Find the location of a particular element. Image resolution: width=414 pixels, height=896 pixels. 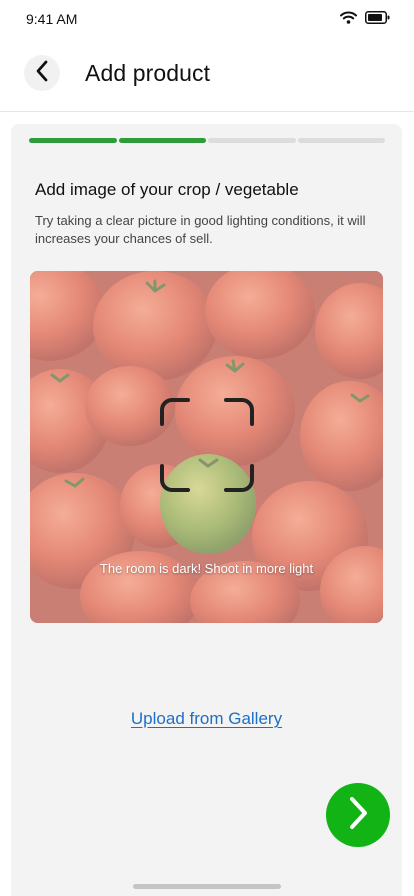

wifi-icon is located at coordinates (348, 17).